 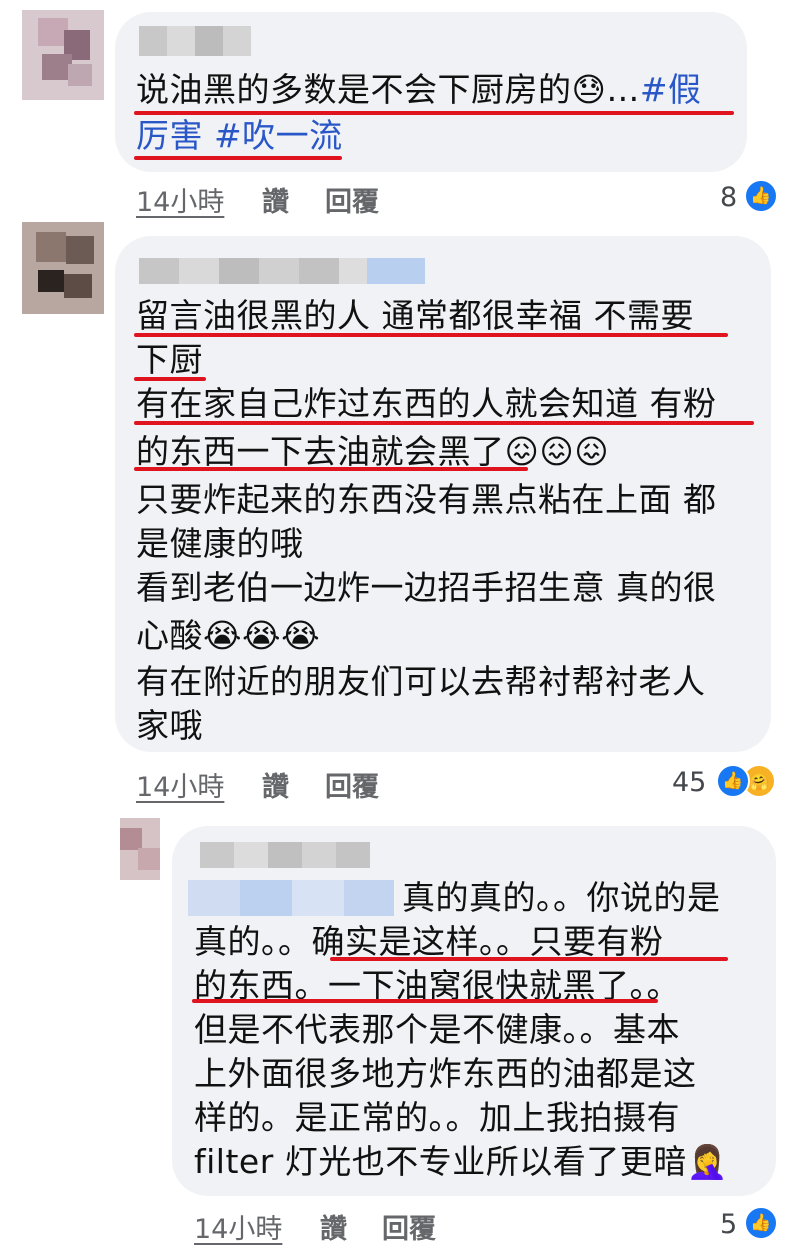 I want to click on tagged-name, so click(x=291, y=898).